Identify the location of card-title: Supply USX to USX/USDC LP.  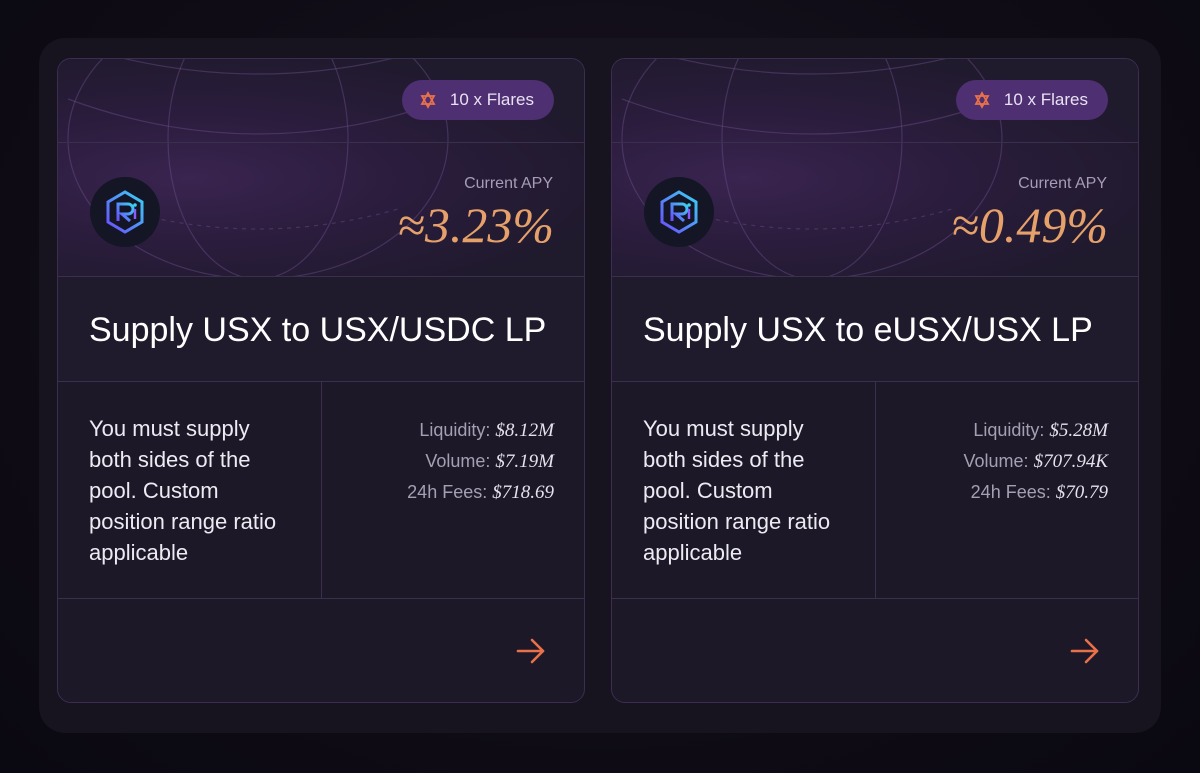
(318, 330).